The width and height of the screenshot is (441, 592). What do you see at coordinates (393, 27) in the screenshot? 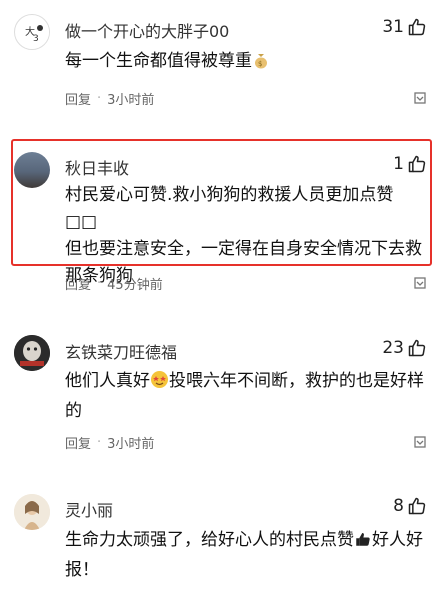
I see `like-count: 31` at bounding box center [393, 27].